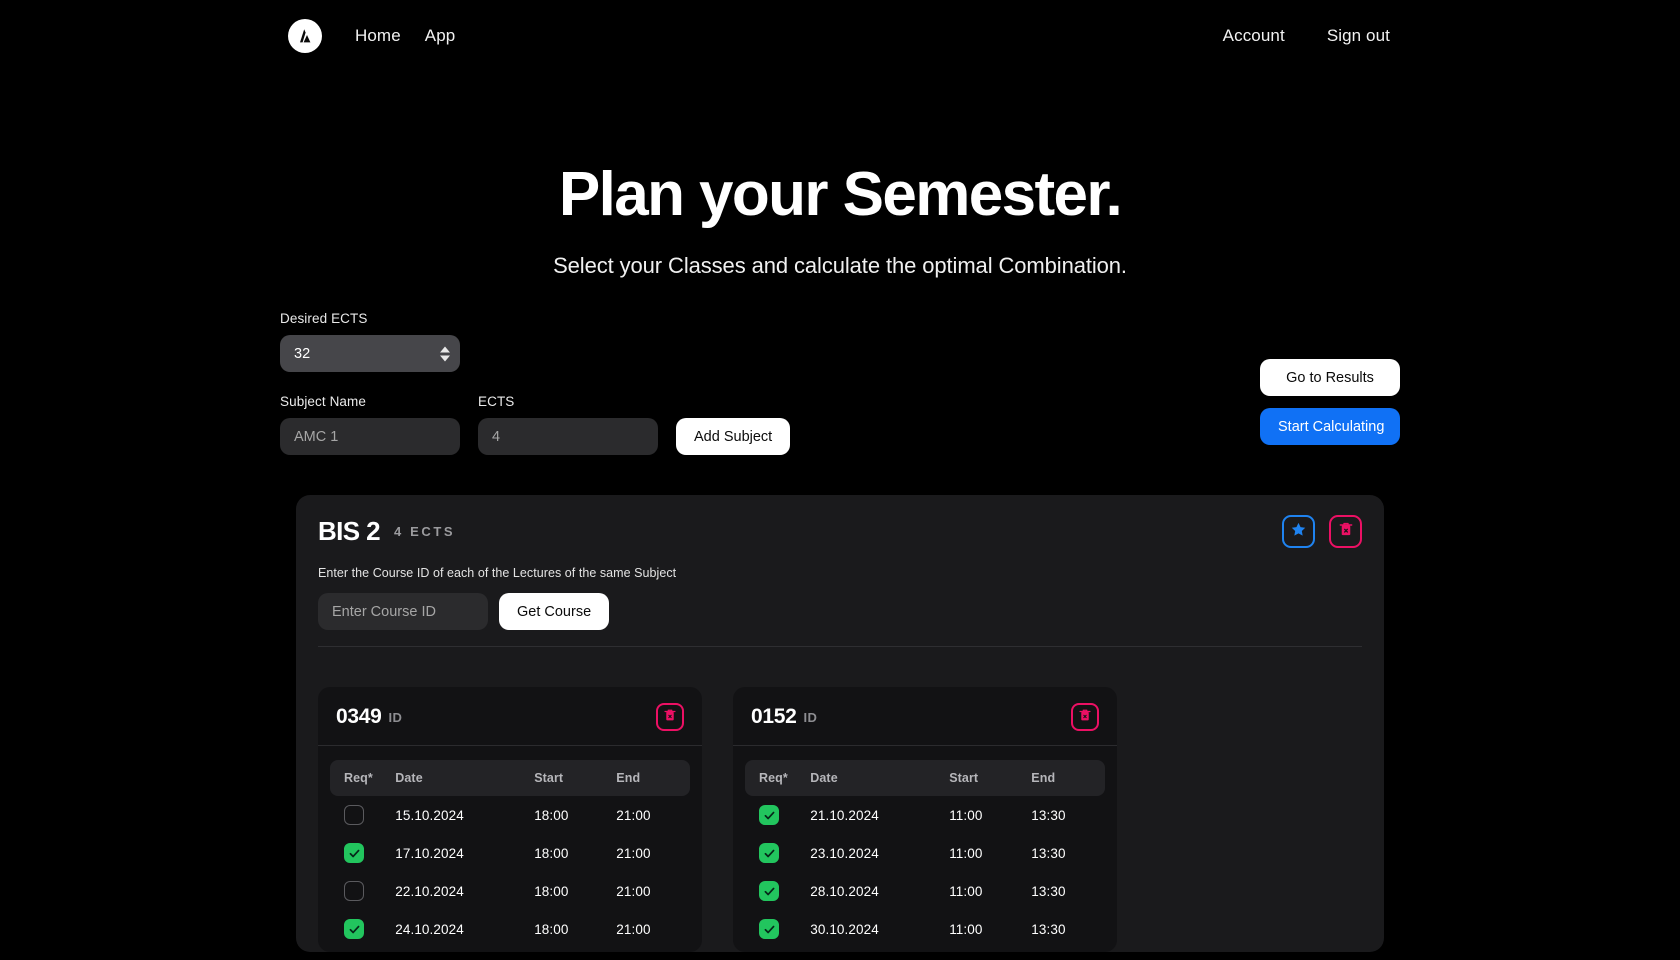 This screenshot has width=1680, height=960. Describe the element at coordinates (1306, 36) in the screenshot. I see `nav-right-group: Account Sign out` at that location.